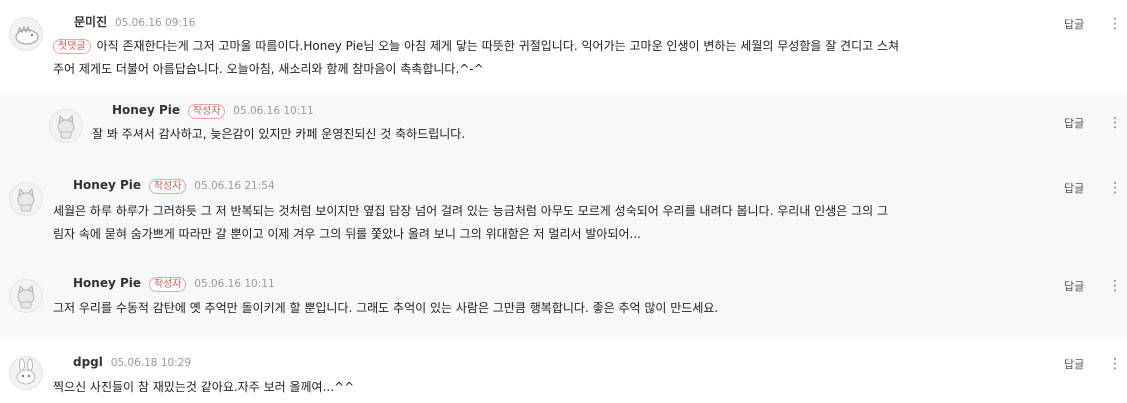  I want to click on comment-text: 찍으신 사진들이 참 재밌는것 같아요.자주 보러 올께여...^^, so click(203, 387).